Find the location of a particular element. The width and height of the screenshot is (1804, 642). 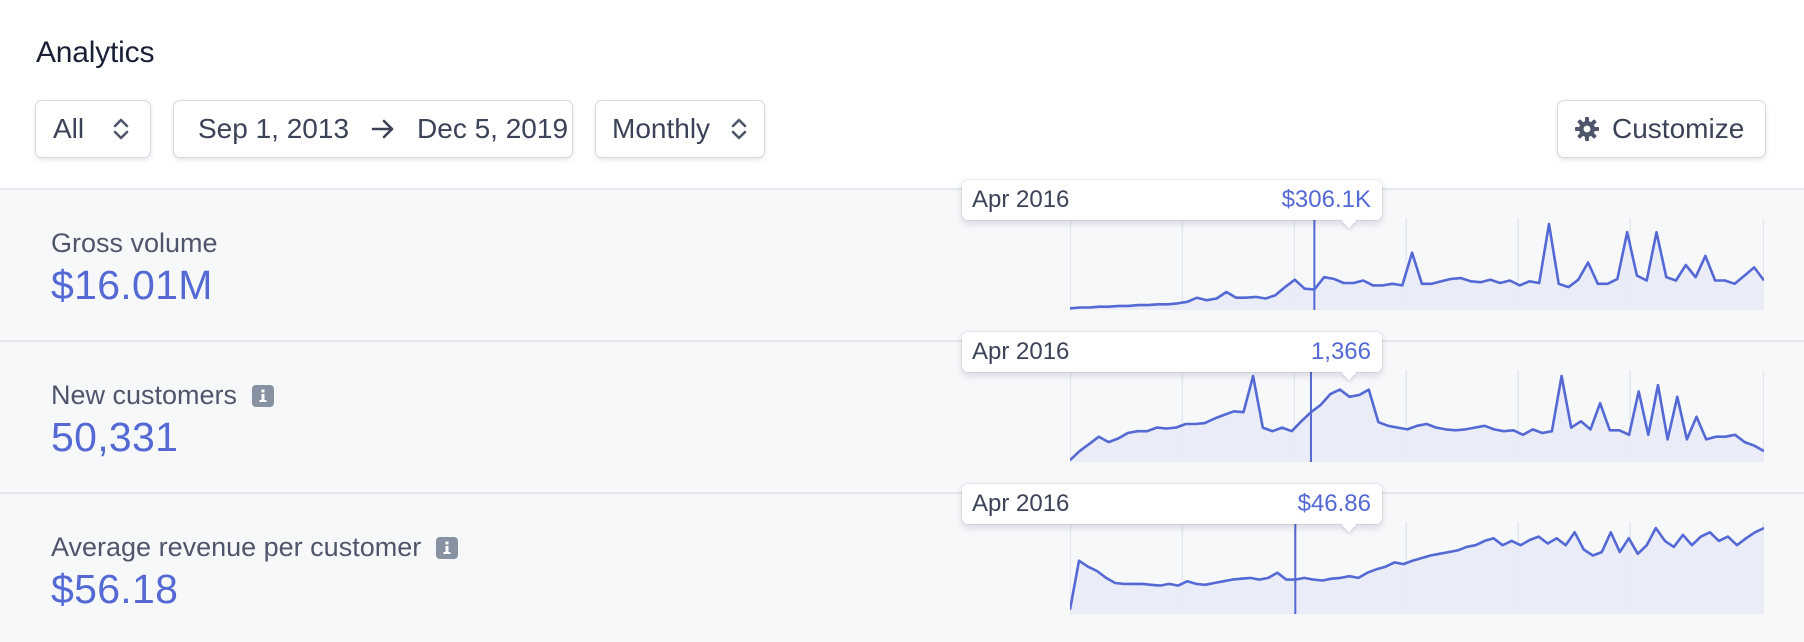

date-range-end: Dec 5, 2019 is located at coordinates (493, 128).